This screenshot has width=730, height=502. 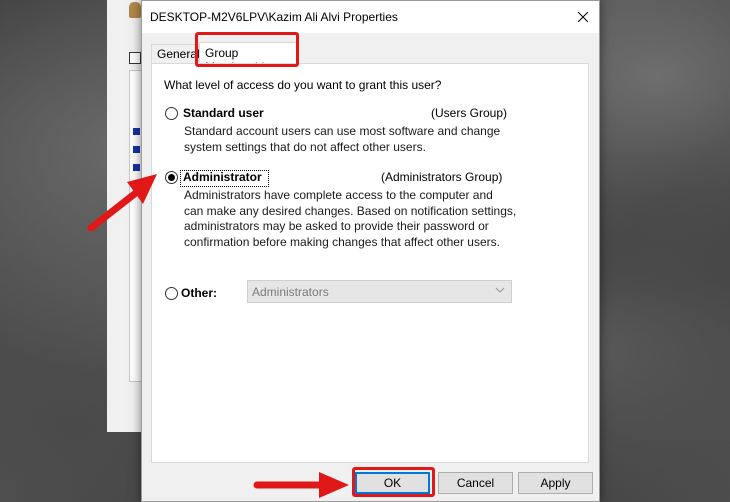 I want to click on ok-highlight-box, so click(x=393, y=482).